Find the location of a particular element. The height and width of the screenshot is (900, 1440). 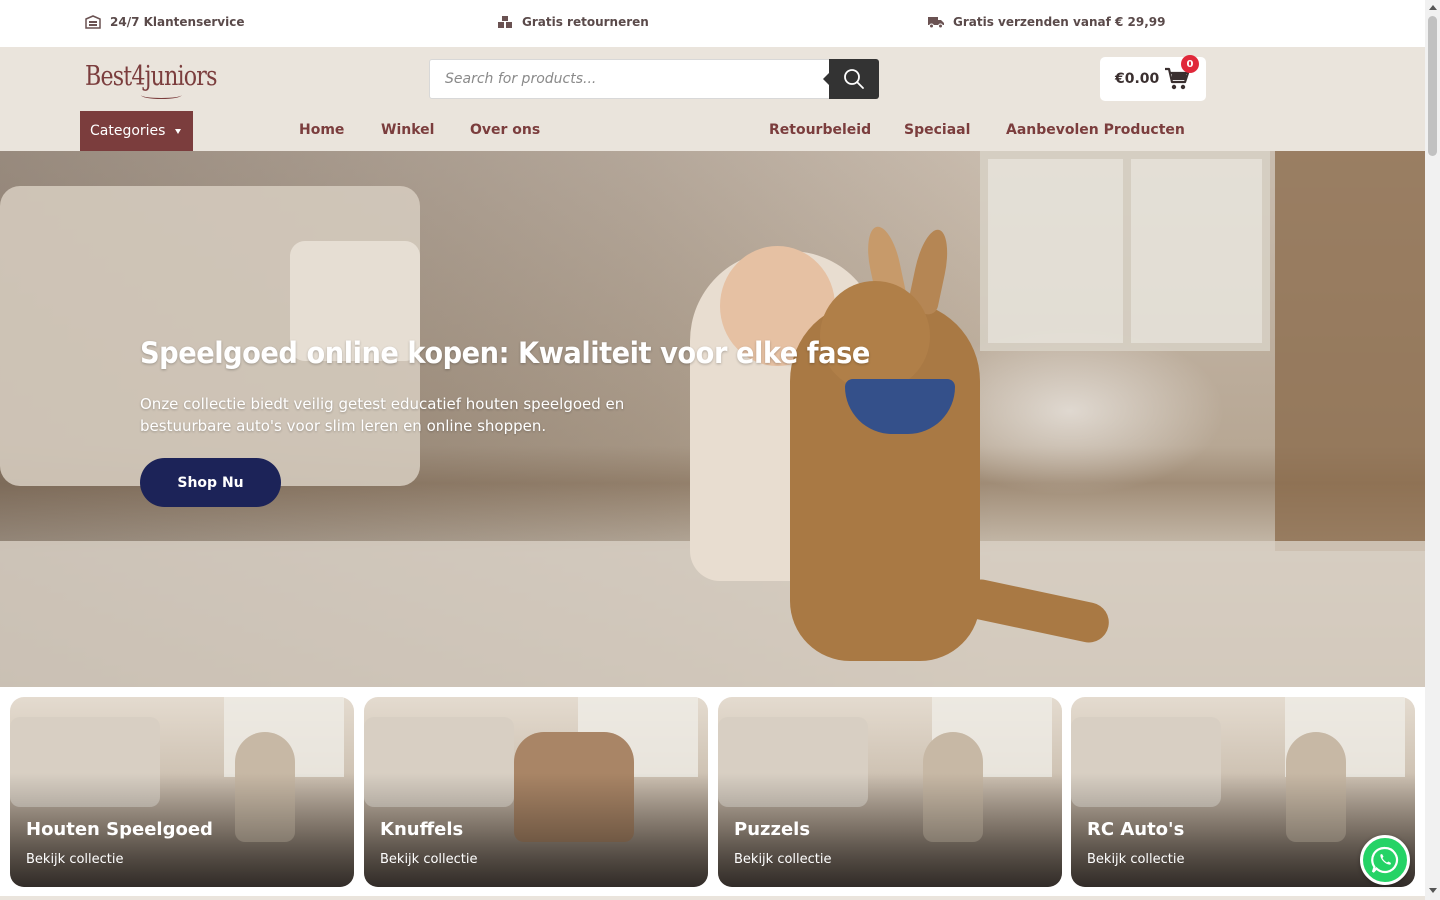

page-scrollbar is located at coordinates (1432, 450).